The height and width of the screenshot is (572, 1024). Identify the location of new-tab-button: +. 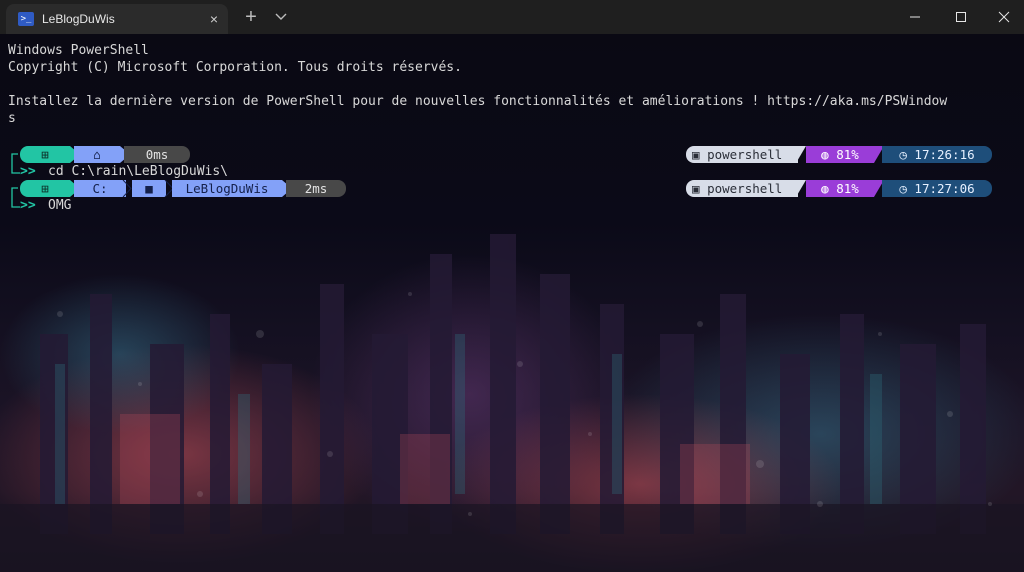
(251, 17).